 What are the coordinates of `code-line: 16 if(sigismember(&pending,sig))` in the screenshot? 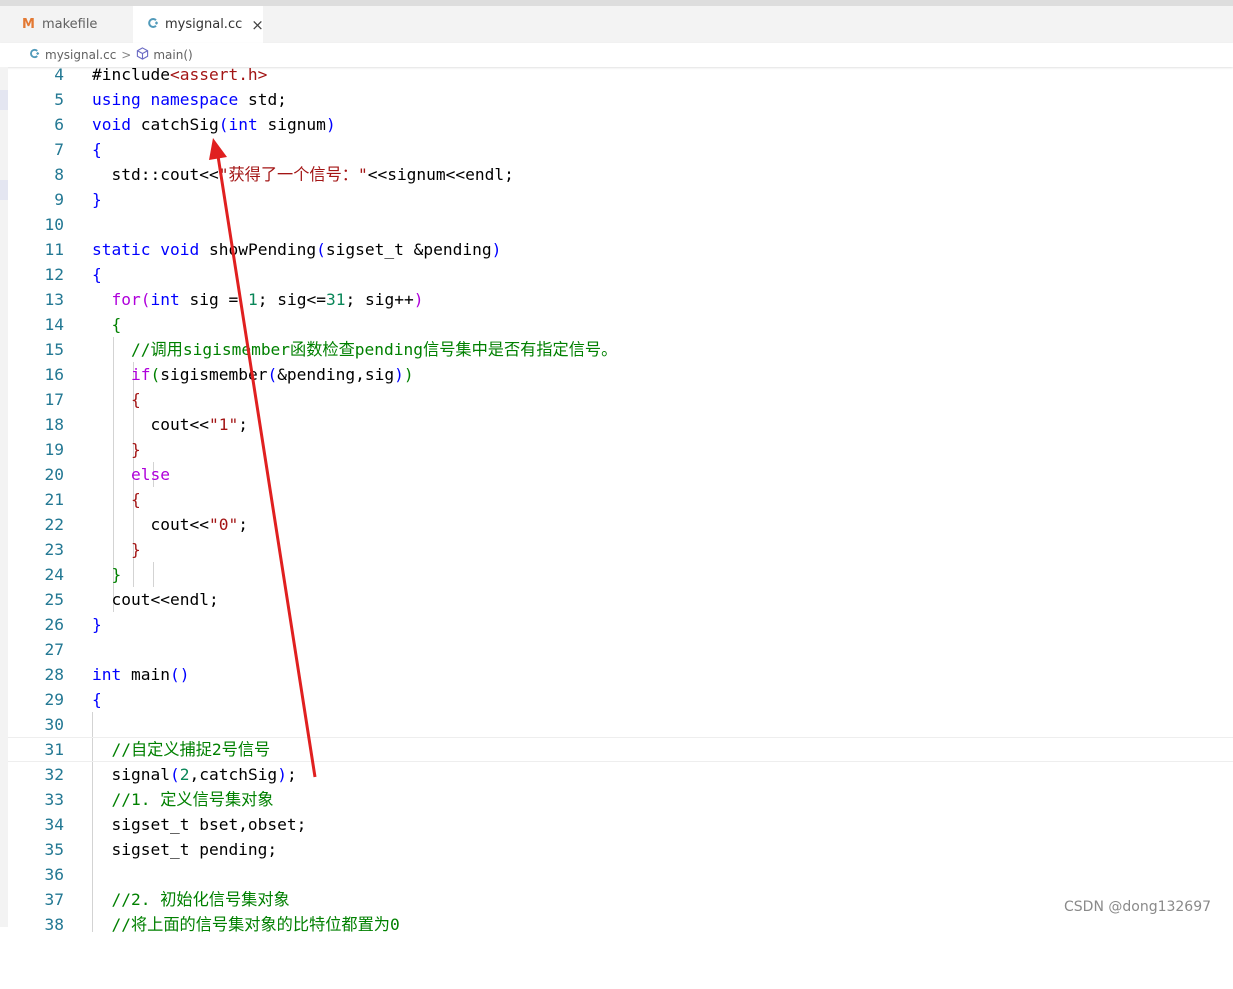 It's located at (620, 374).